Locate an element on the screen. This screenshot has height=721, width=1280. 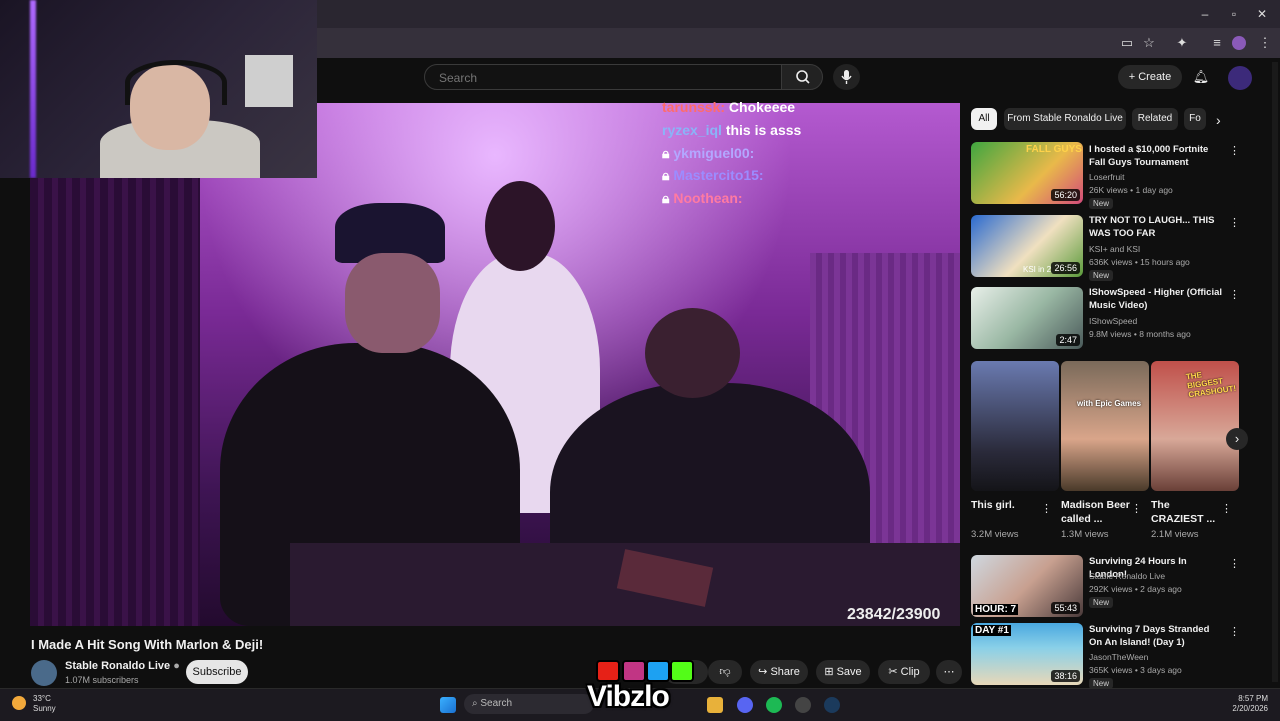
video-meta: 365K views • 3 days ago is located at coordinates (1135, 670).